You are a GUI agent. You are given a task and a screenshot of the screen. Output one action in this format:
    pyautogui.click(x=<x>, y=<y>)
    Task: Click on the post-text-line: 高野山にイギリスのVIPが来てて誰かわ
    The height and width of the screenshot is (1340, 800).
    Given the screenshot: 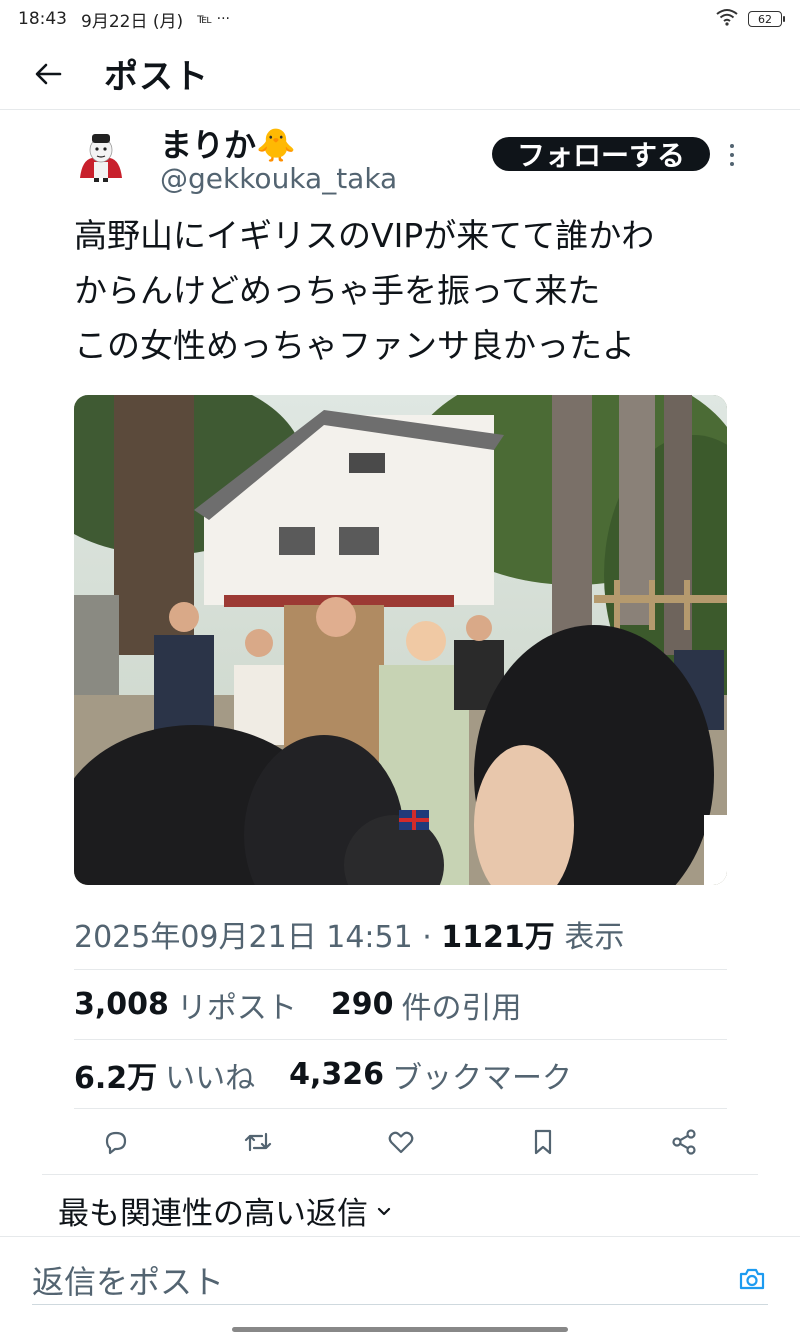 What is the action you would take?
    pyautogui.click(x=364, y=235)
    